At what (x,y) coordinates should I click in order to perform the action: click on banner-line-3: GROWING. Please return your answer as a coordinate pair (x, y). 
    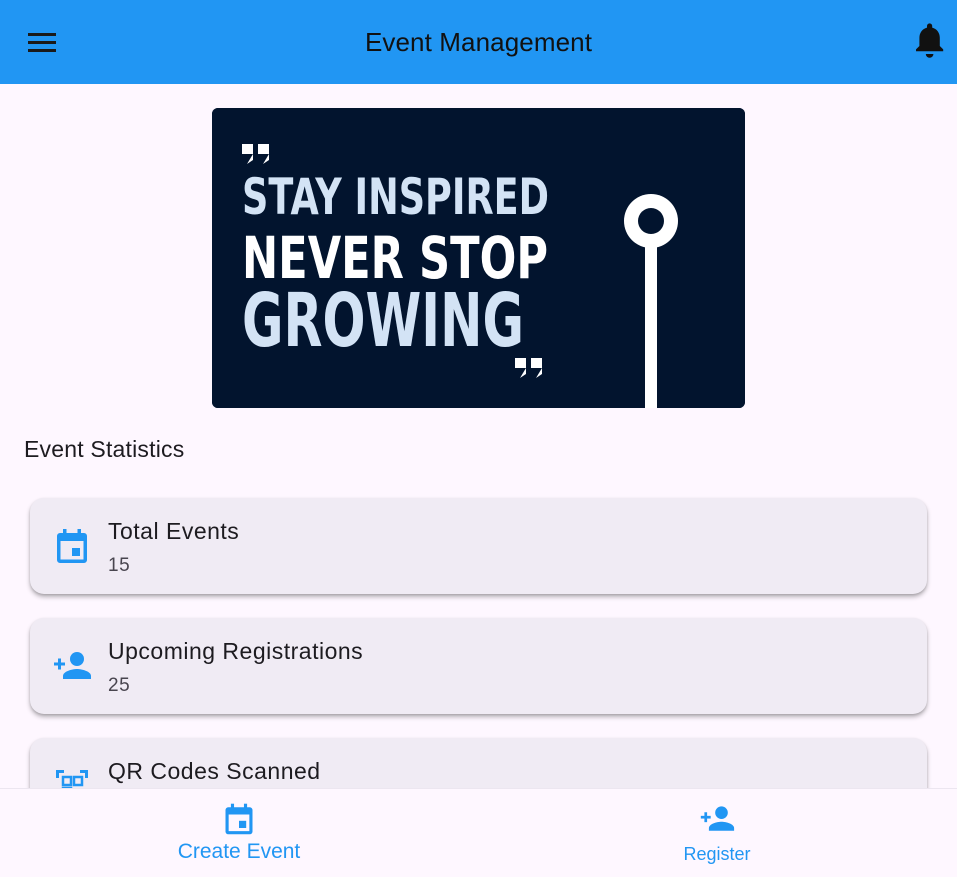
    Looking at the image, I should click on (383, 321).